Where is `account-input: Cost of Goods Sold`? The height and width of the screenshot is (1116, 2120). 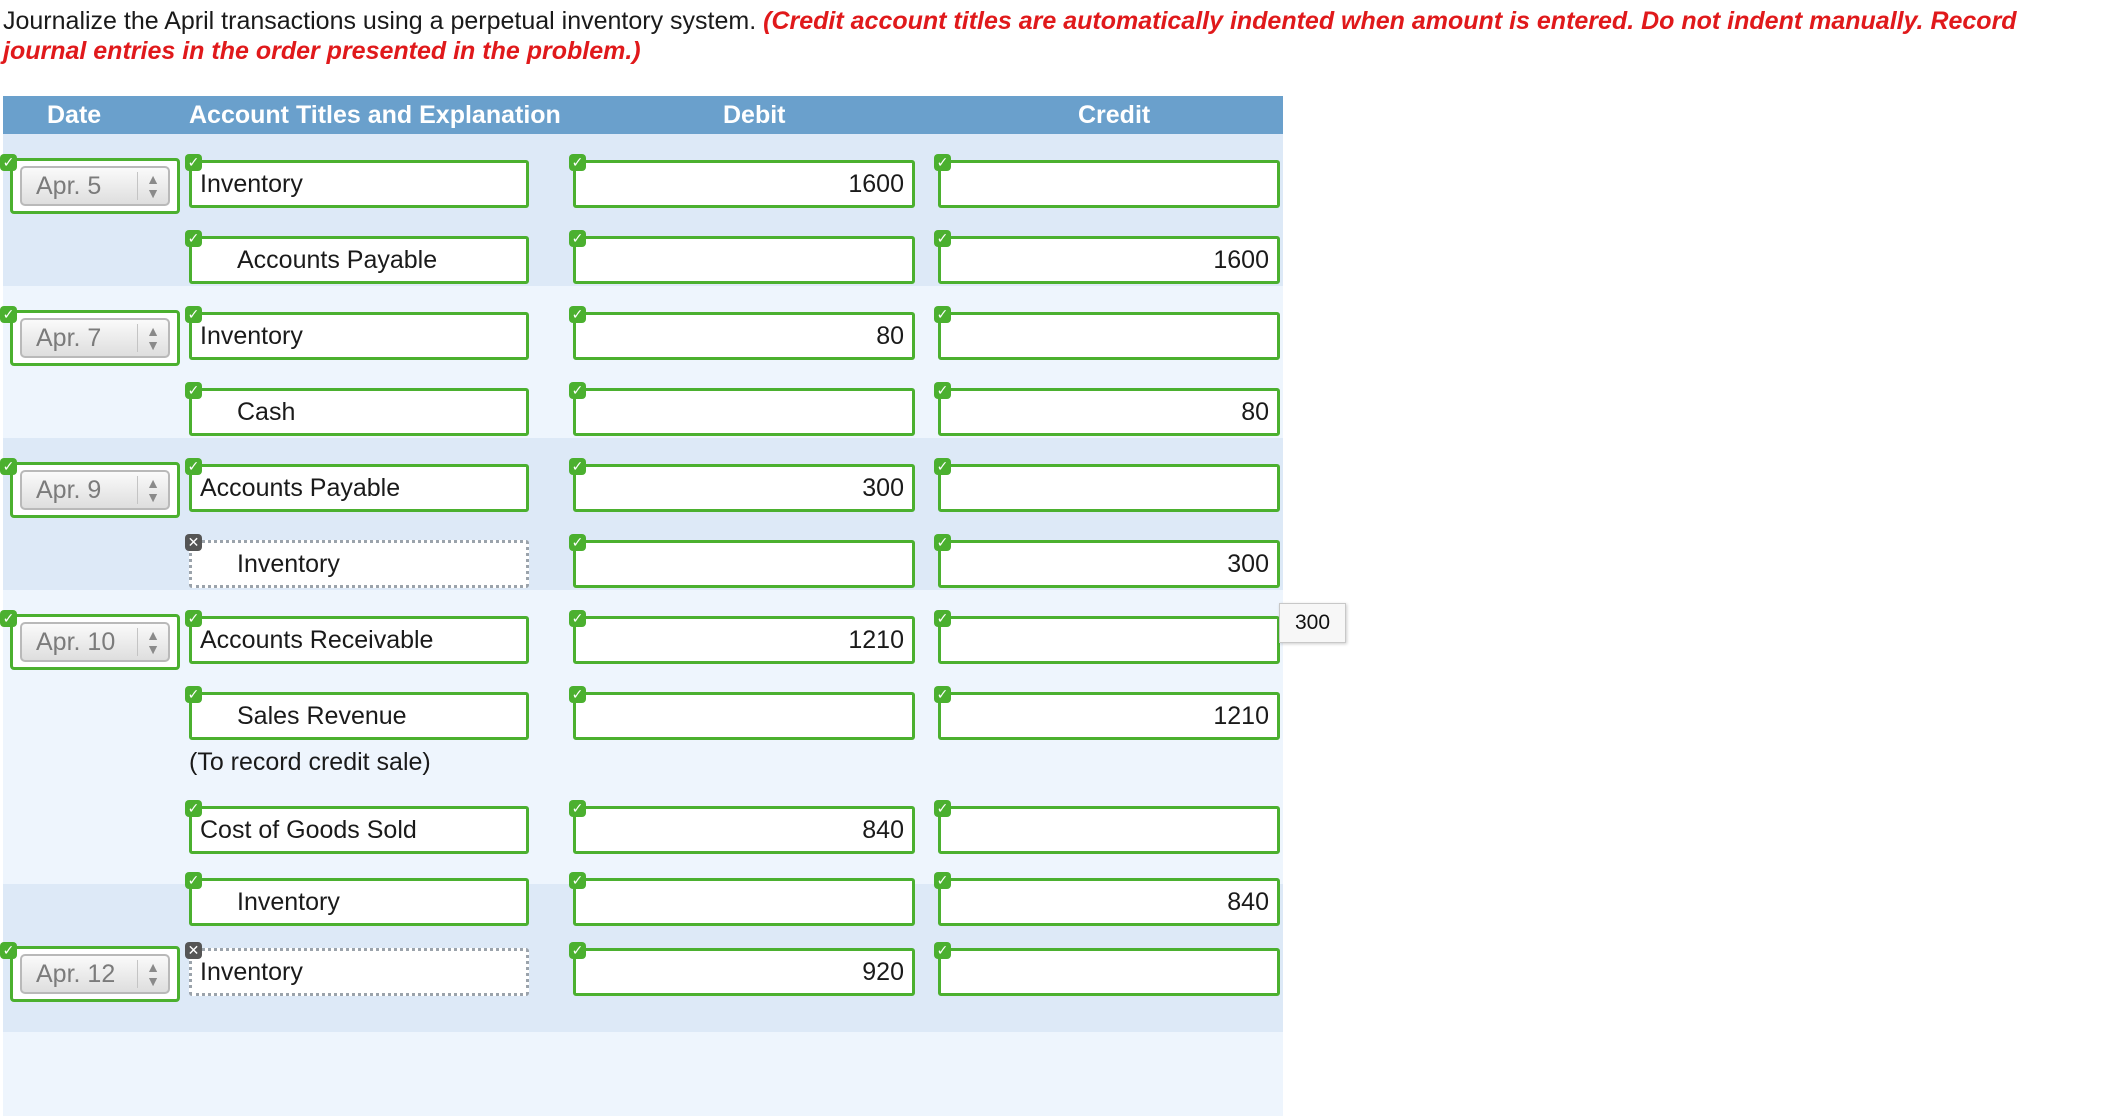 account-input: Cost of Goods Sold is located at coordinates (359, 830).